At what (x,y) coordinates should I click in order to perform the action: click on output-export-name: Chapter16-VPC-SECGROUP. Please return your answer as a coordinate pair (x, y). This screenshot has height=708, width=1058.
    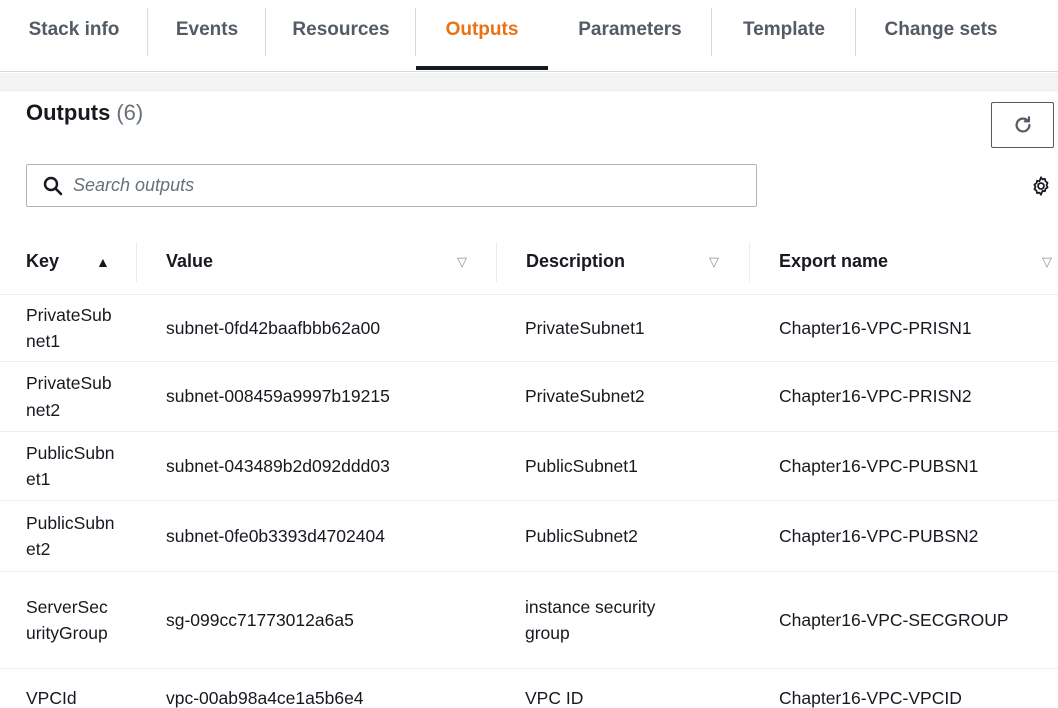
    Looking at the image, I should click on (894, 619).